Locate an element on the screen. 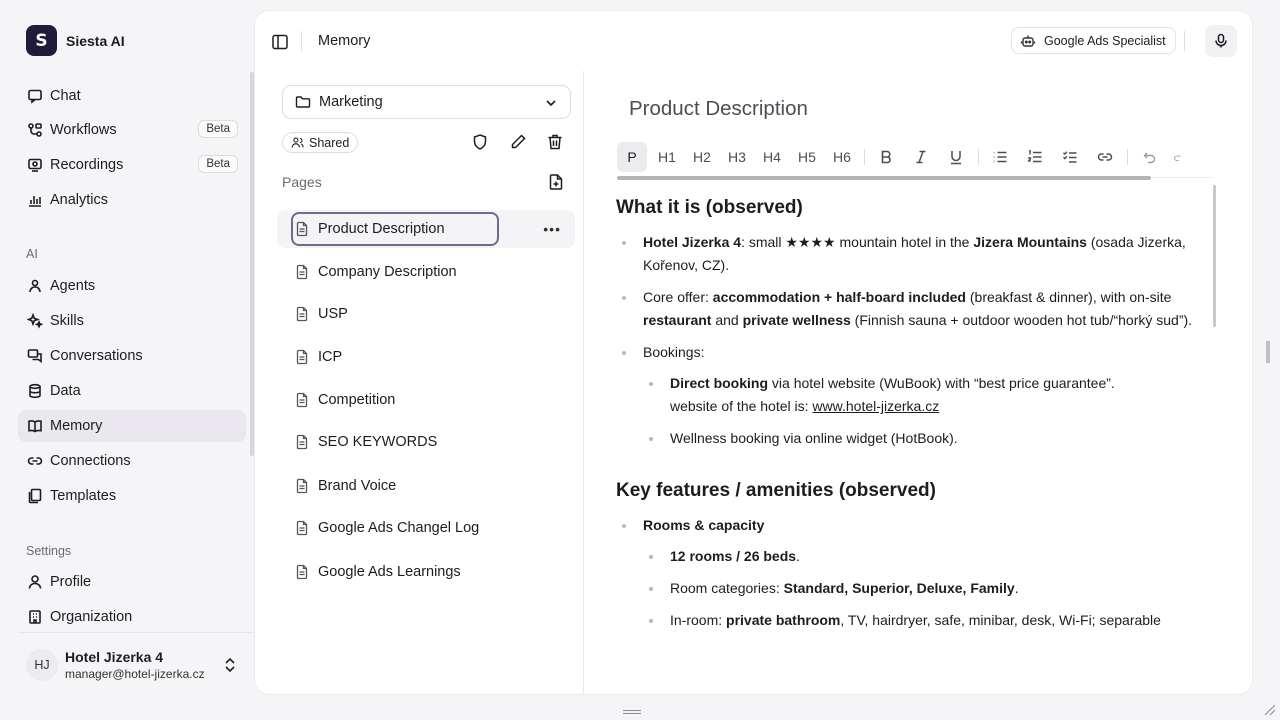  page-item-product-description: Product Description ••• is located at coordinates (426, 229).